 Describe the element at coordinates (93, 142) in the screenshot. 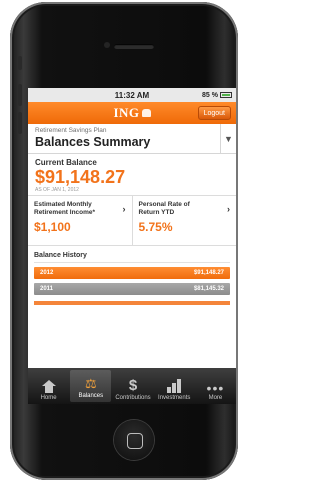

I see `page-title: Balances Summary` at that location.